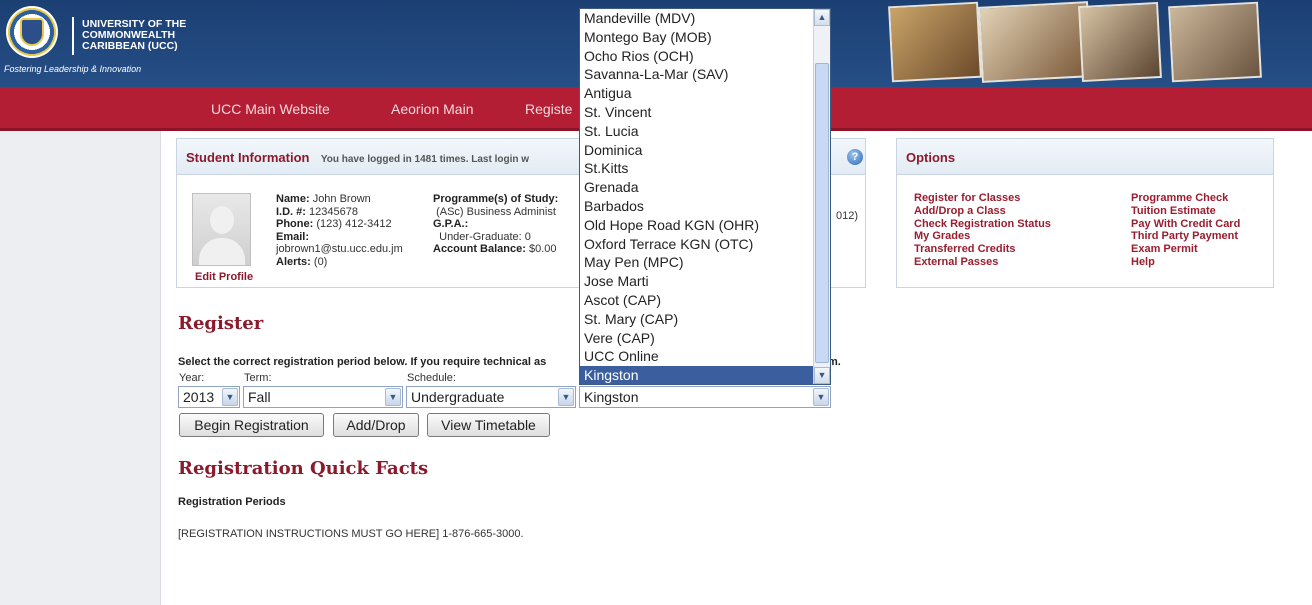  I want to click on campus-select: Kingston ▼, so click(705, 397).